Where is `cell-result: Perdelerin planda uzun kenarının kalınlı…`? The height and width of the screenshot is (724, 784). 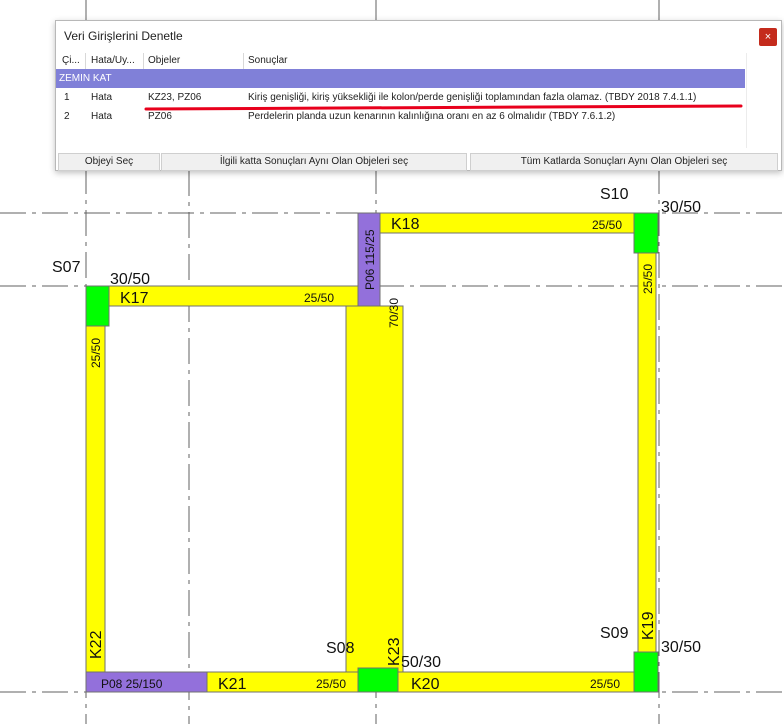 cell-result: Perdelerin planda uzun kenarının kalınlı… is located at coordinates (432, 116).